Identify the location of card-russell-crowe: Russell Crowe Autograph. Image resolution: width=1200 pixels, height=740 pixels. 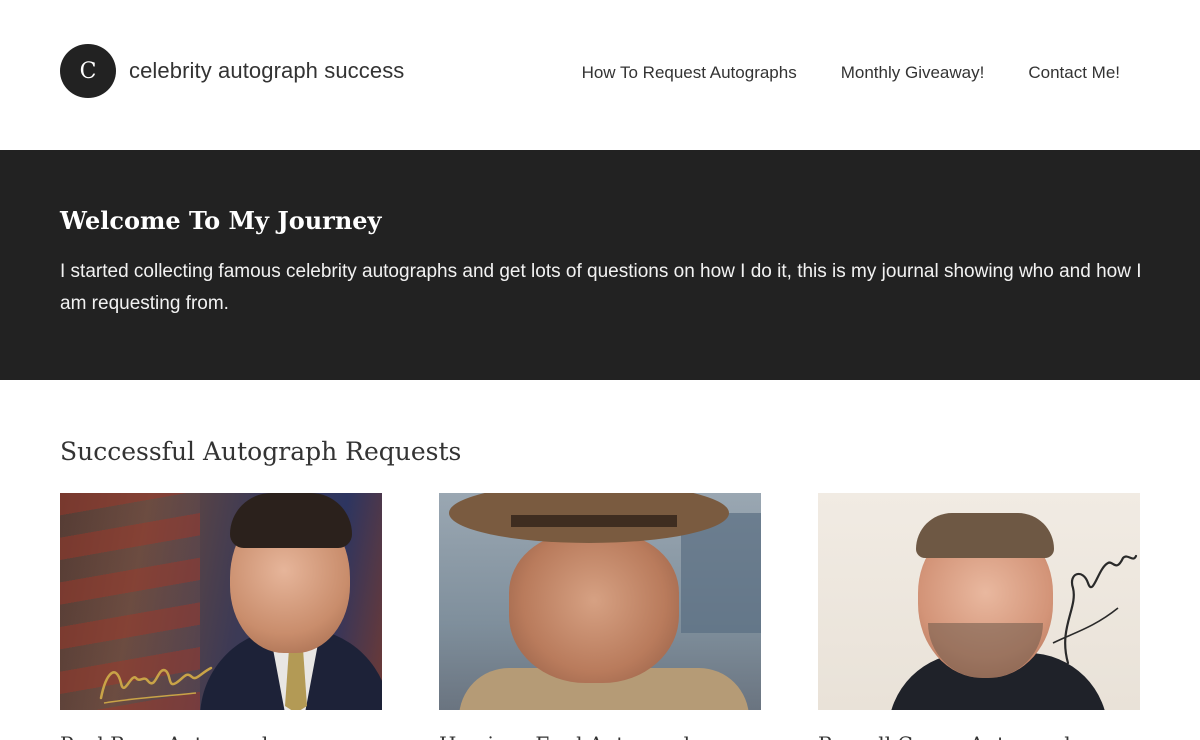
(979, 616).